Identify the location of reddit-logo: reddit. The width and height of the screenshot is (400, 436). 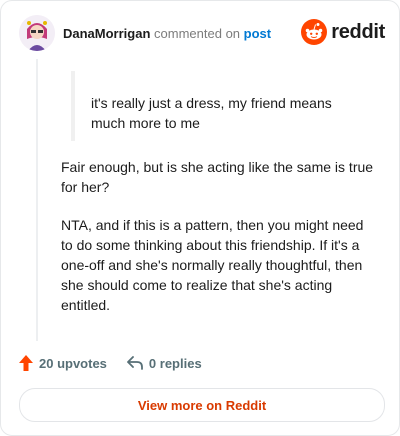
(343, 32).